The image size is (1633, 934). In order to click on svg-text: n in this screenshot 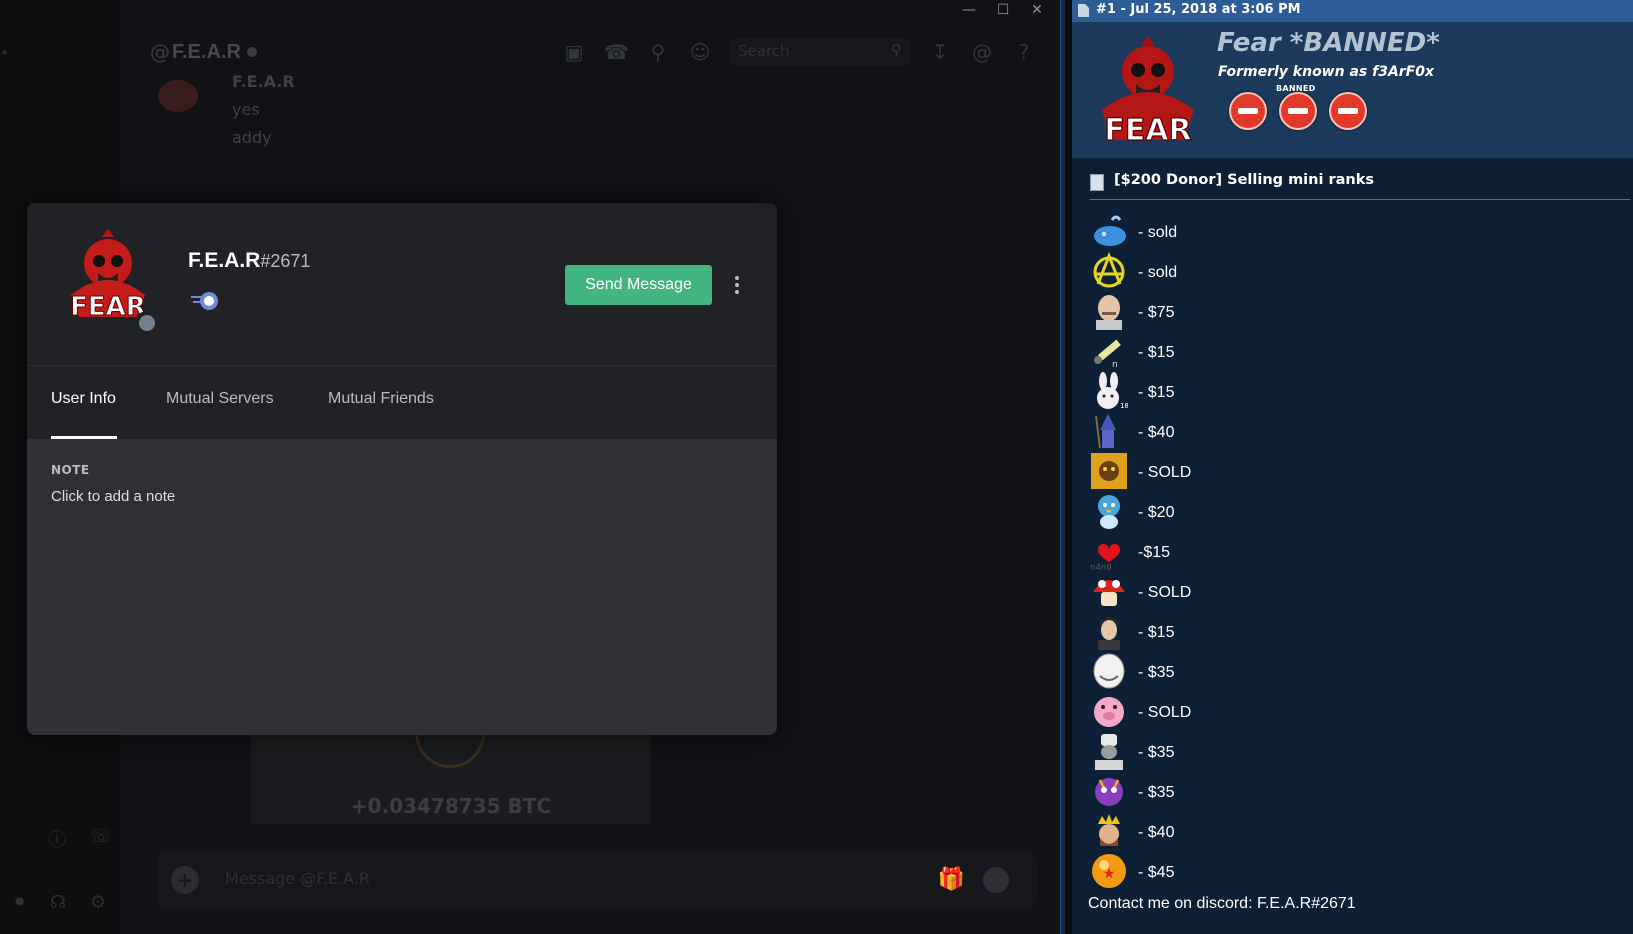, I will do `click(1115, 365)`.